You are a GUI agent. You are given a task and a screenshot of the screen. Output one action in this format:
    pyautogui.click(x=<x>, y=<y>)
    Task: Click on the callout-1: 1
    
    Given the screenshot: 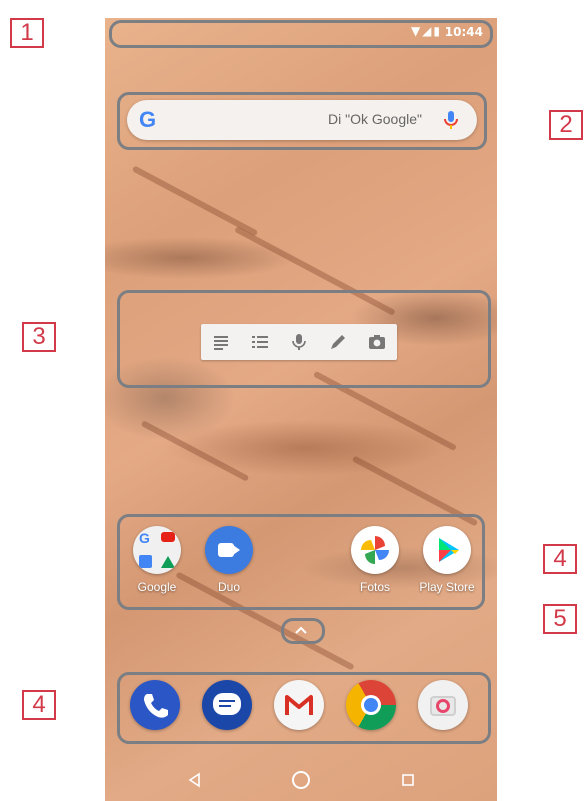 What is the action you would take?
    pyautogui.click(x=27, y=33)
    